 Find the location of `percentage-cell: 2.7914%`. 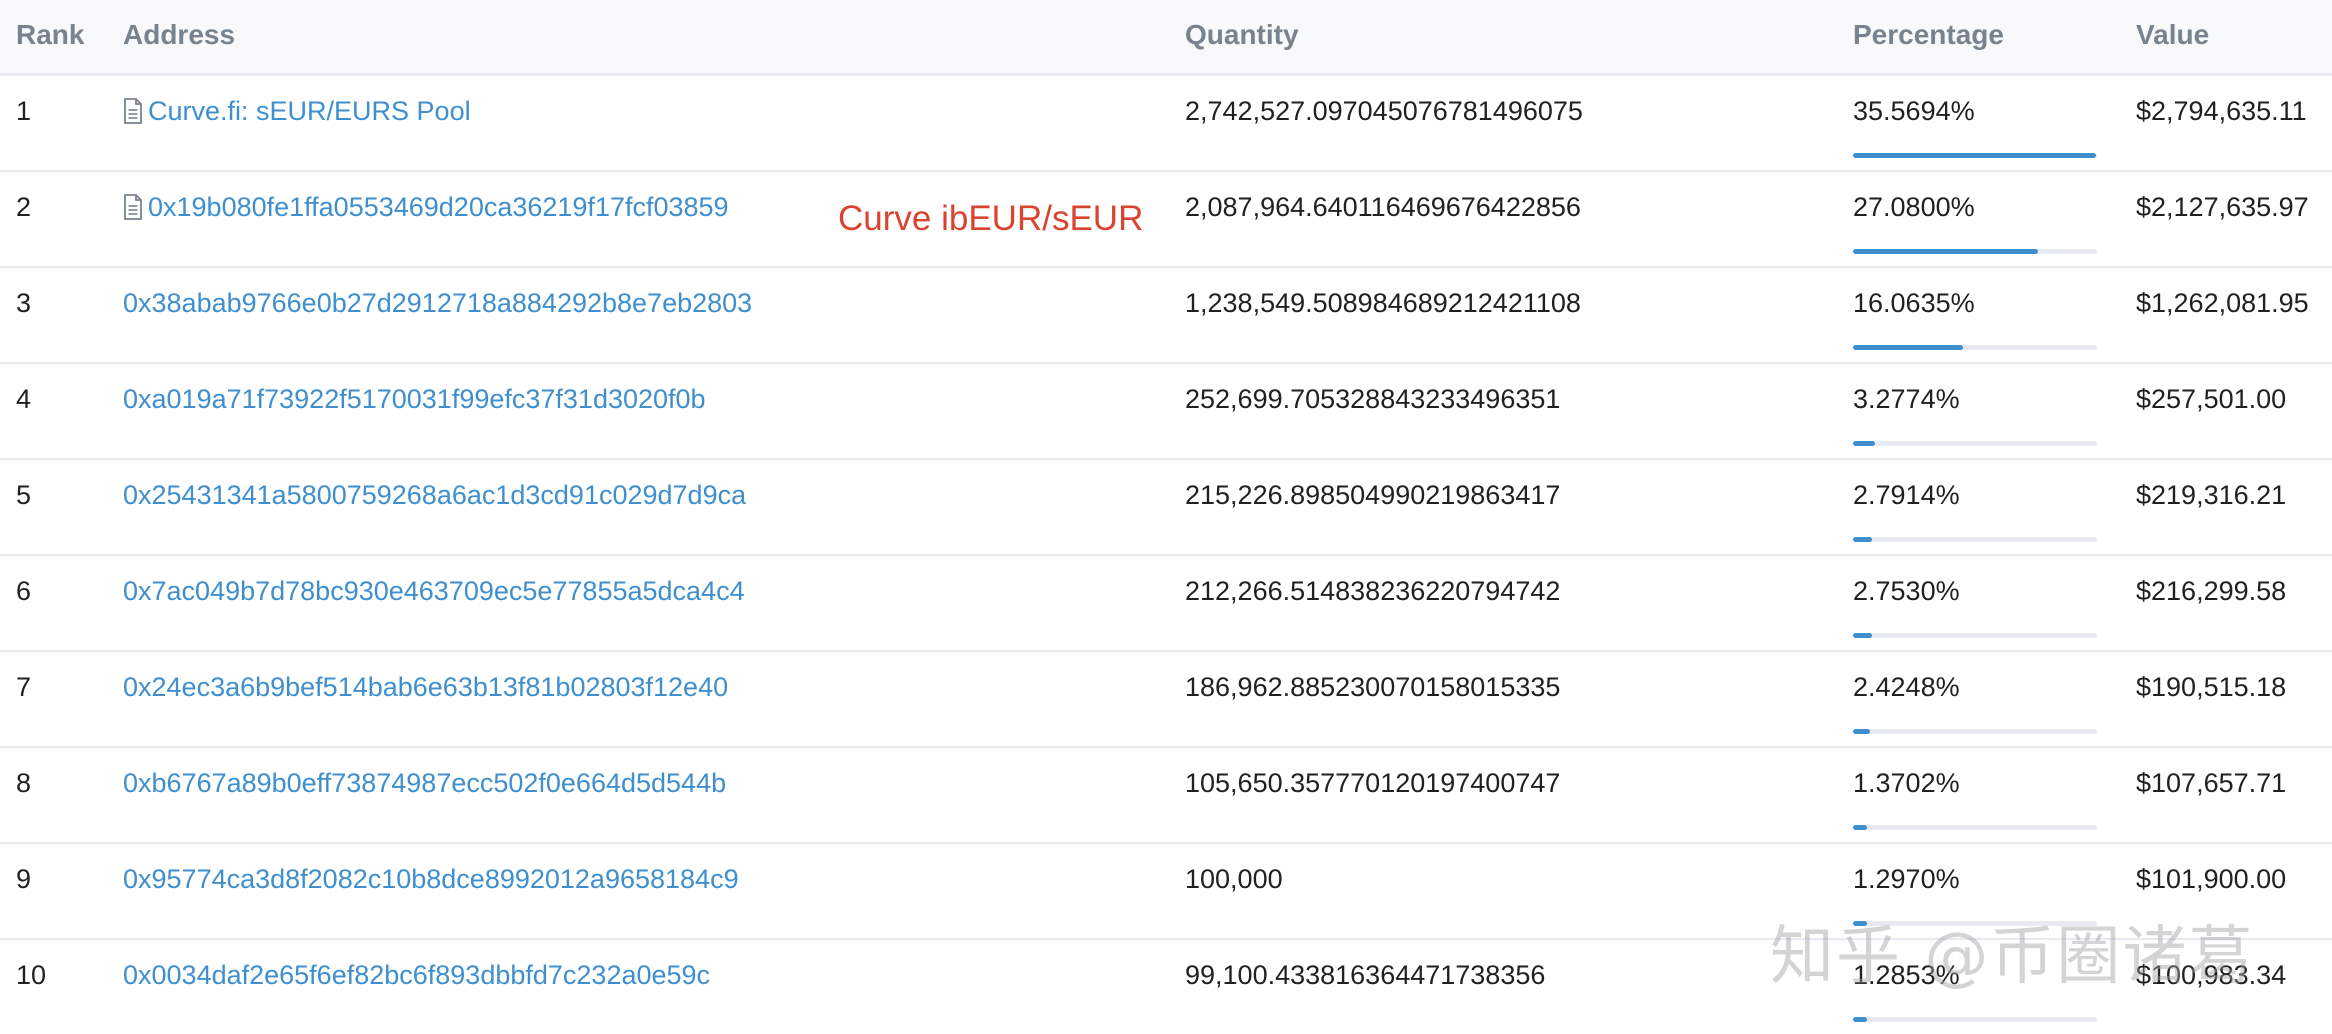

percentage-cell: 2.7914% is located at coordinates (1906, 495).